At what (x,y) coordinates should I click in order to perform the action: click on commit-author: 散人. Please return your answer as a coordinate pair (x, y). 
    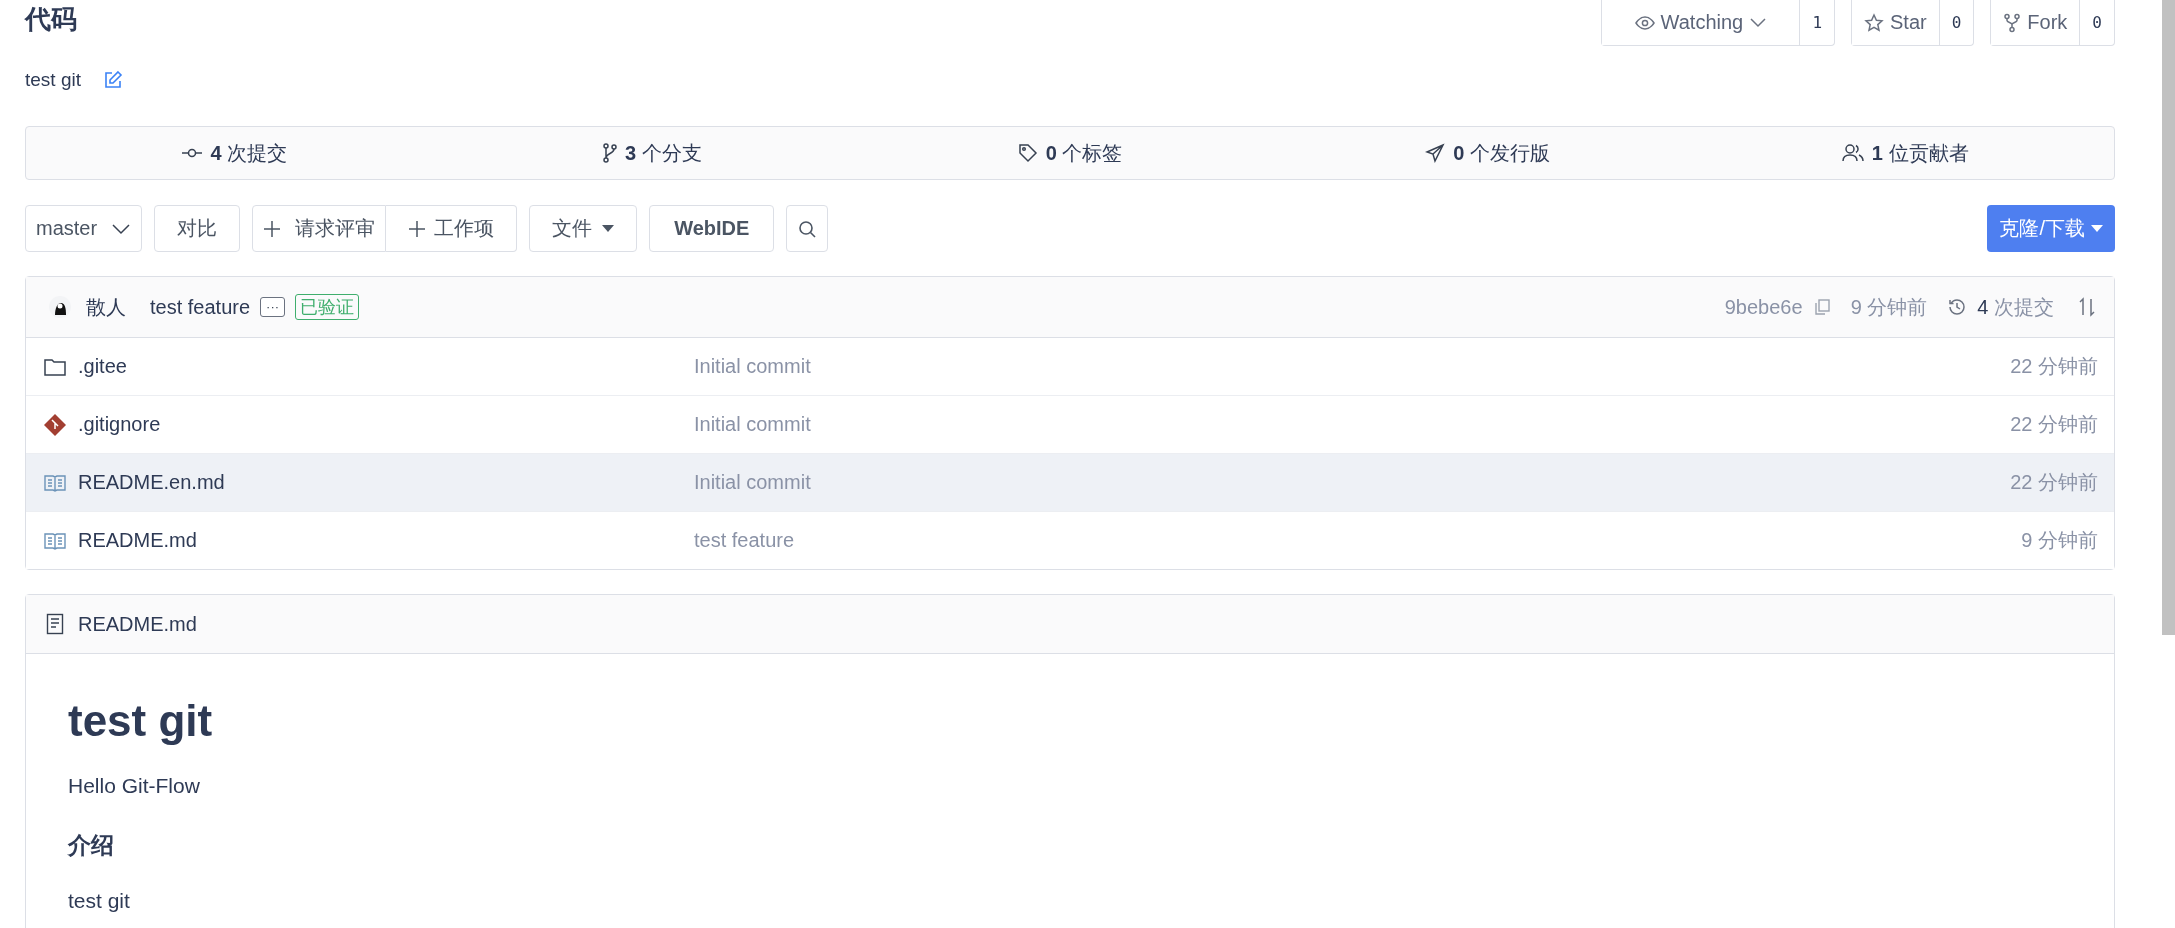
    Looking at the image, I should click on (106, 307).